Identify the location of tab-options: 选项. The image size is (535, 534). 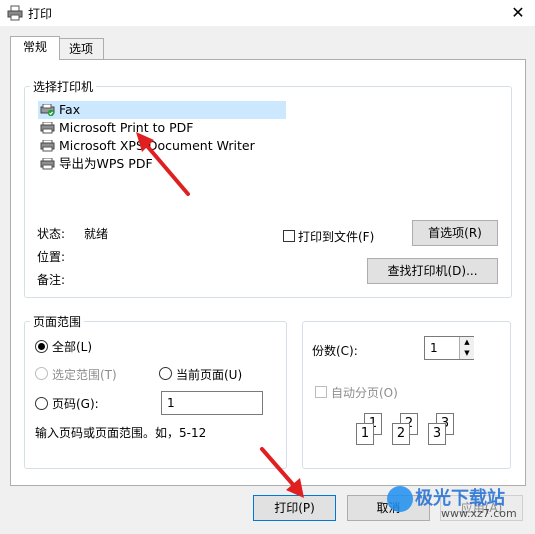
(81, 49).